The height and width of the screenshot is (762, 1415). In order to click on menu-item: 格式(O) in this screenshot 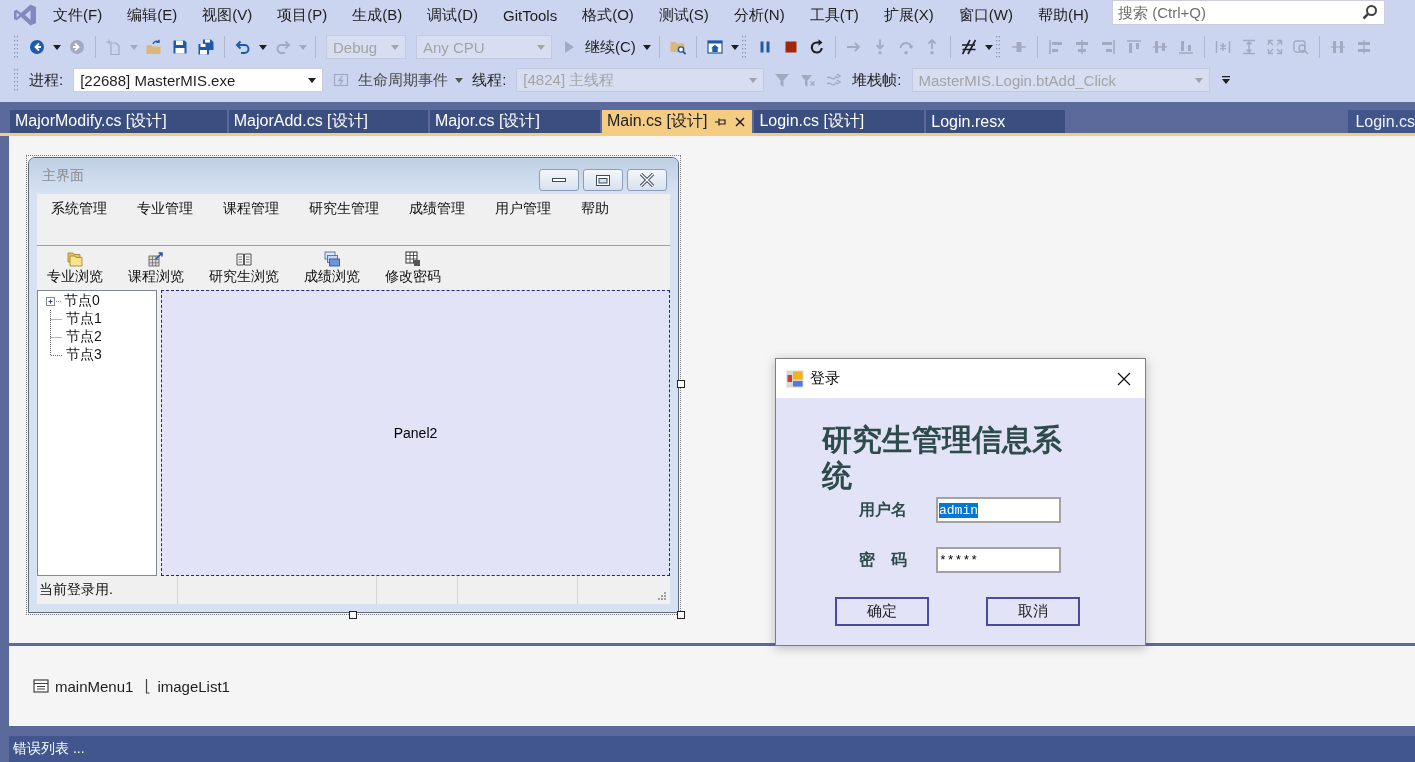, I will do `click(608, 15)`.